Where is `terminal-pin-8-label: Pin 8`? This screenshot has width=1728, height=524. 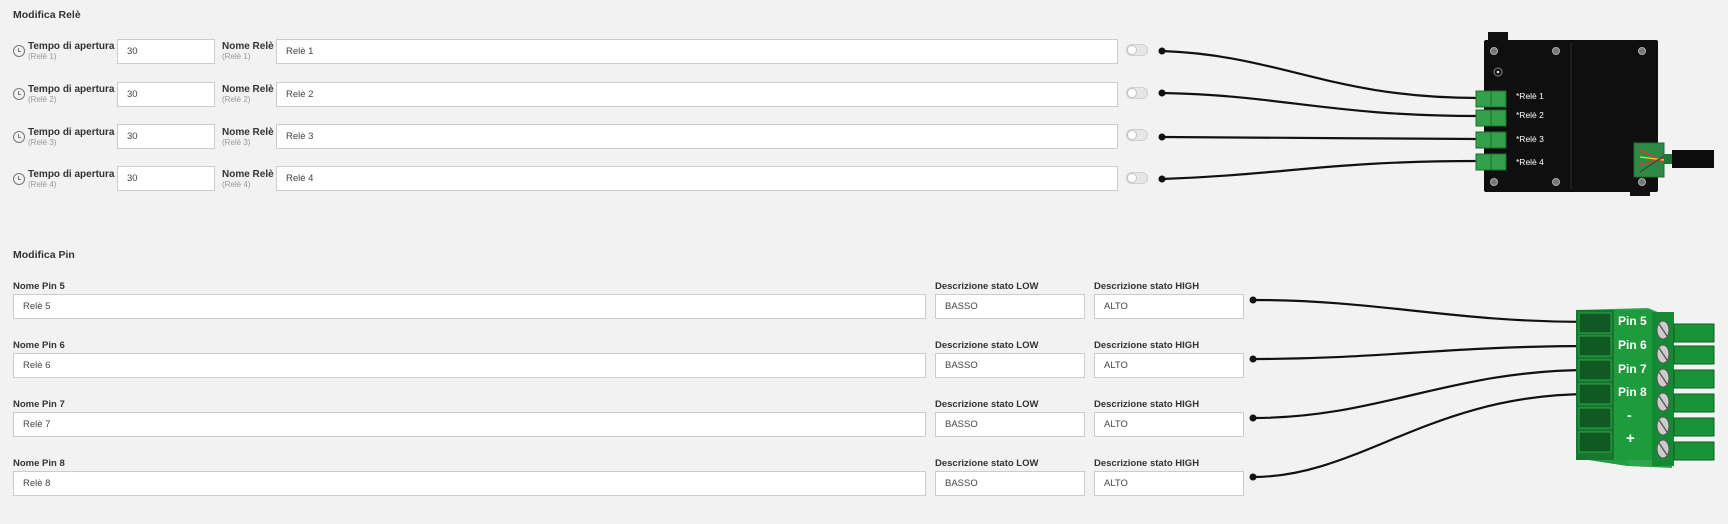
terminal-pin-8-label: Pin 8 is located at coordinates (1632, 392).